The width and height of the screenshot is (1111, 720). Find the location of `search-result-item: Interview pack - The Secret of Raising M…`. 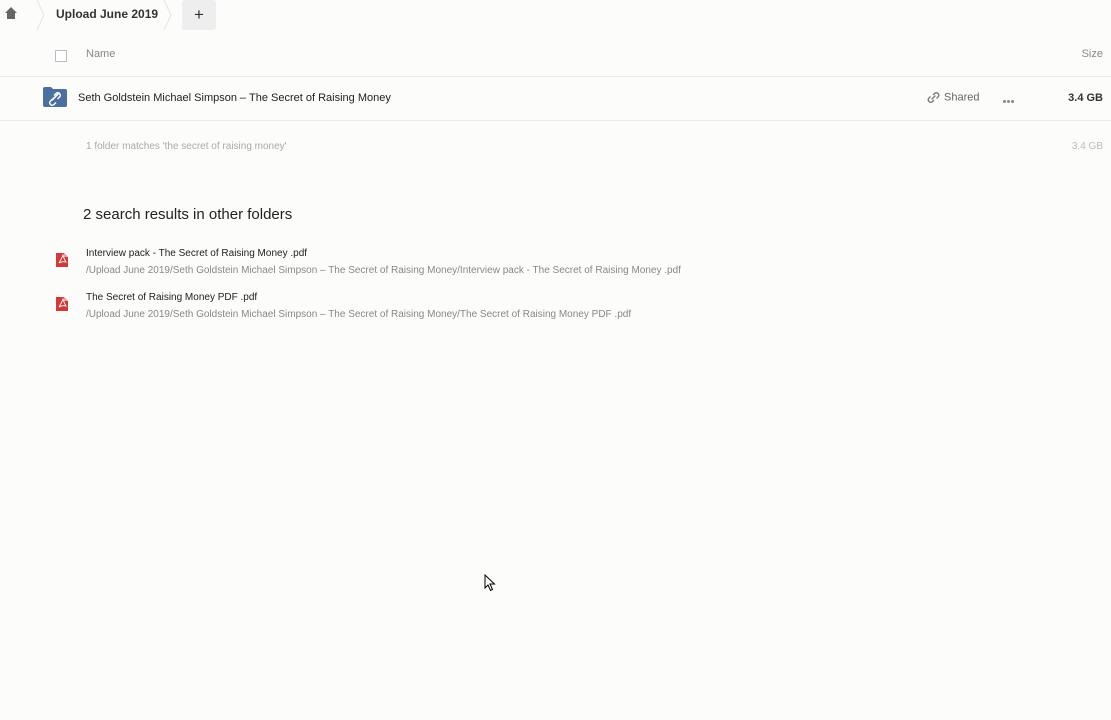

search-result-item: Interview pack - The Secret of Raising M… is located at coordinates (555, 268).